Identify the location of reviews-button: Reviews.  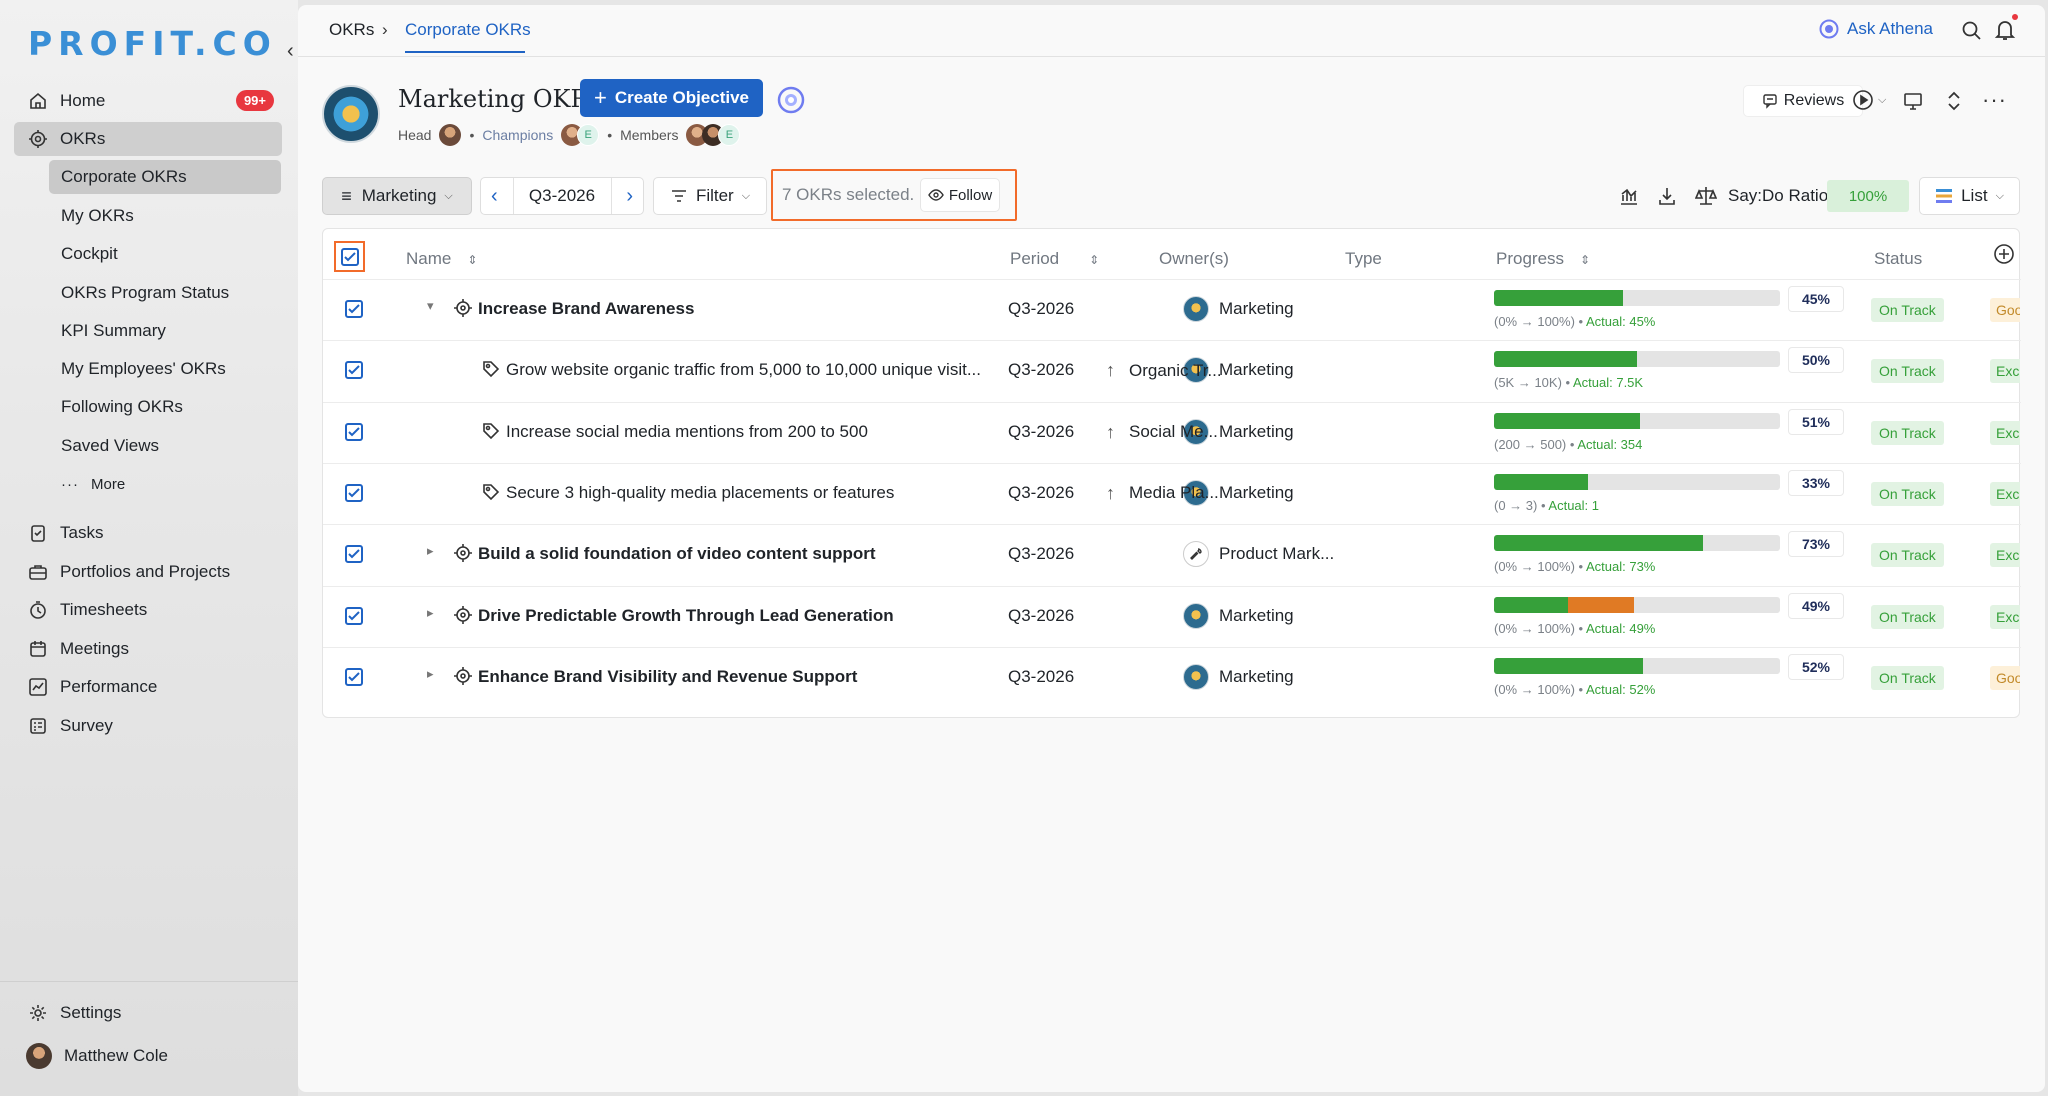
(1803, 101).